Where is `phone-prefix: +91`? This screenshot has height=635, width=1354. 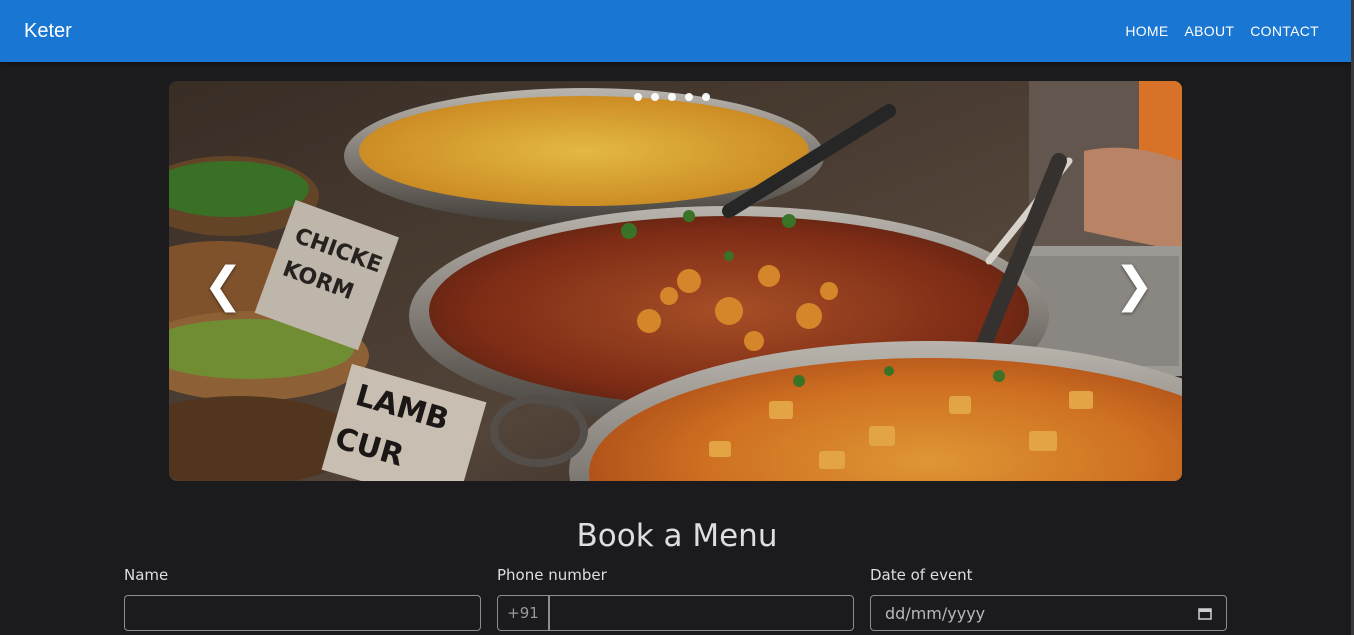 phone-prefix: +91 is located at coordinates (523, 613).